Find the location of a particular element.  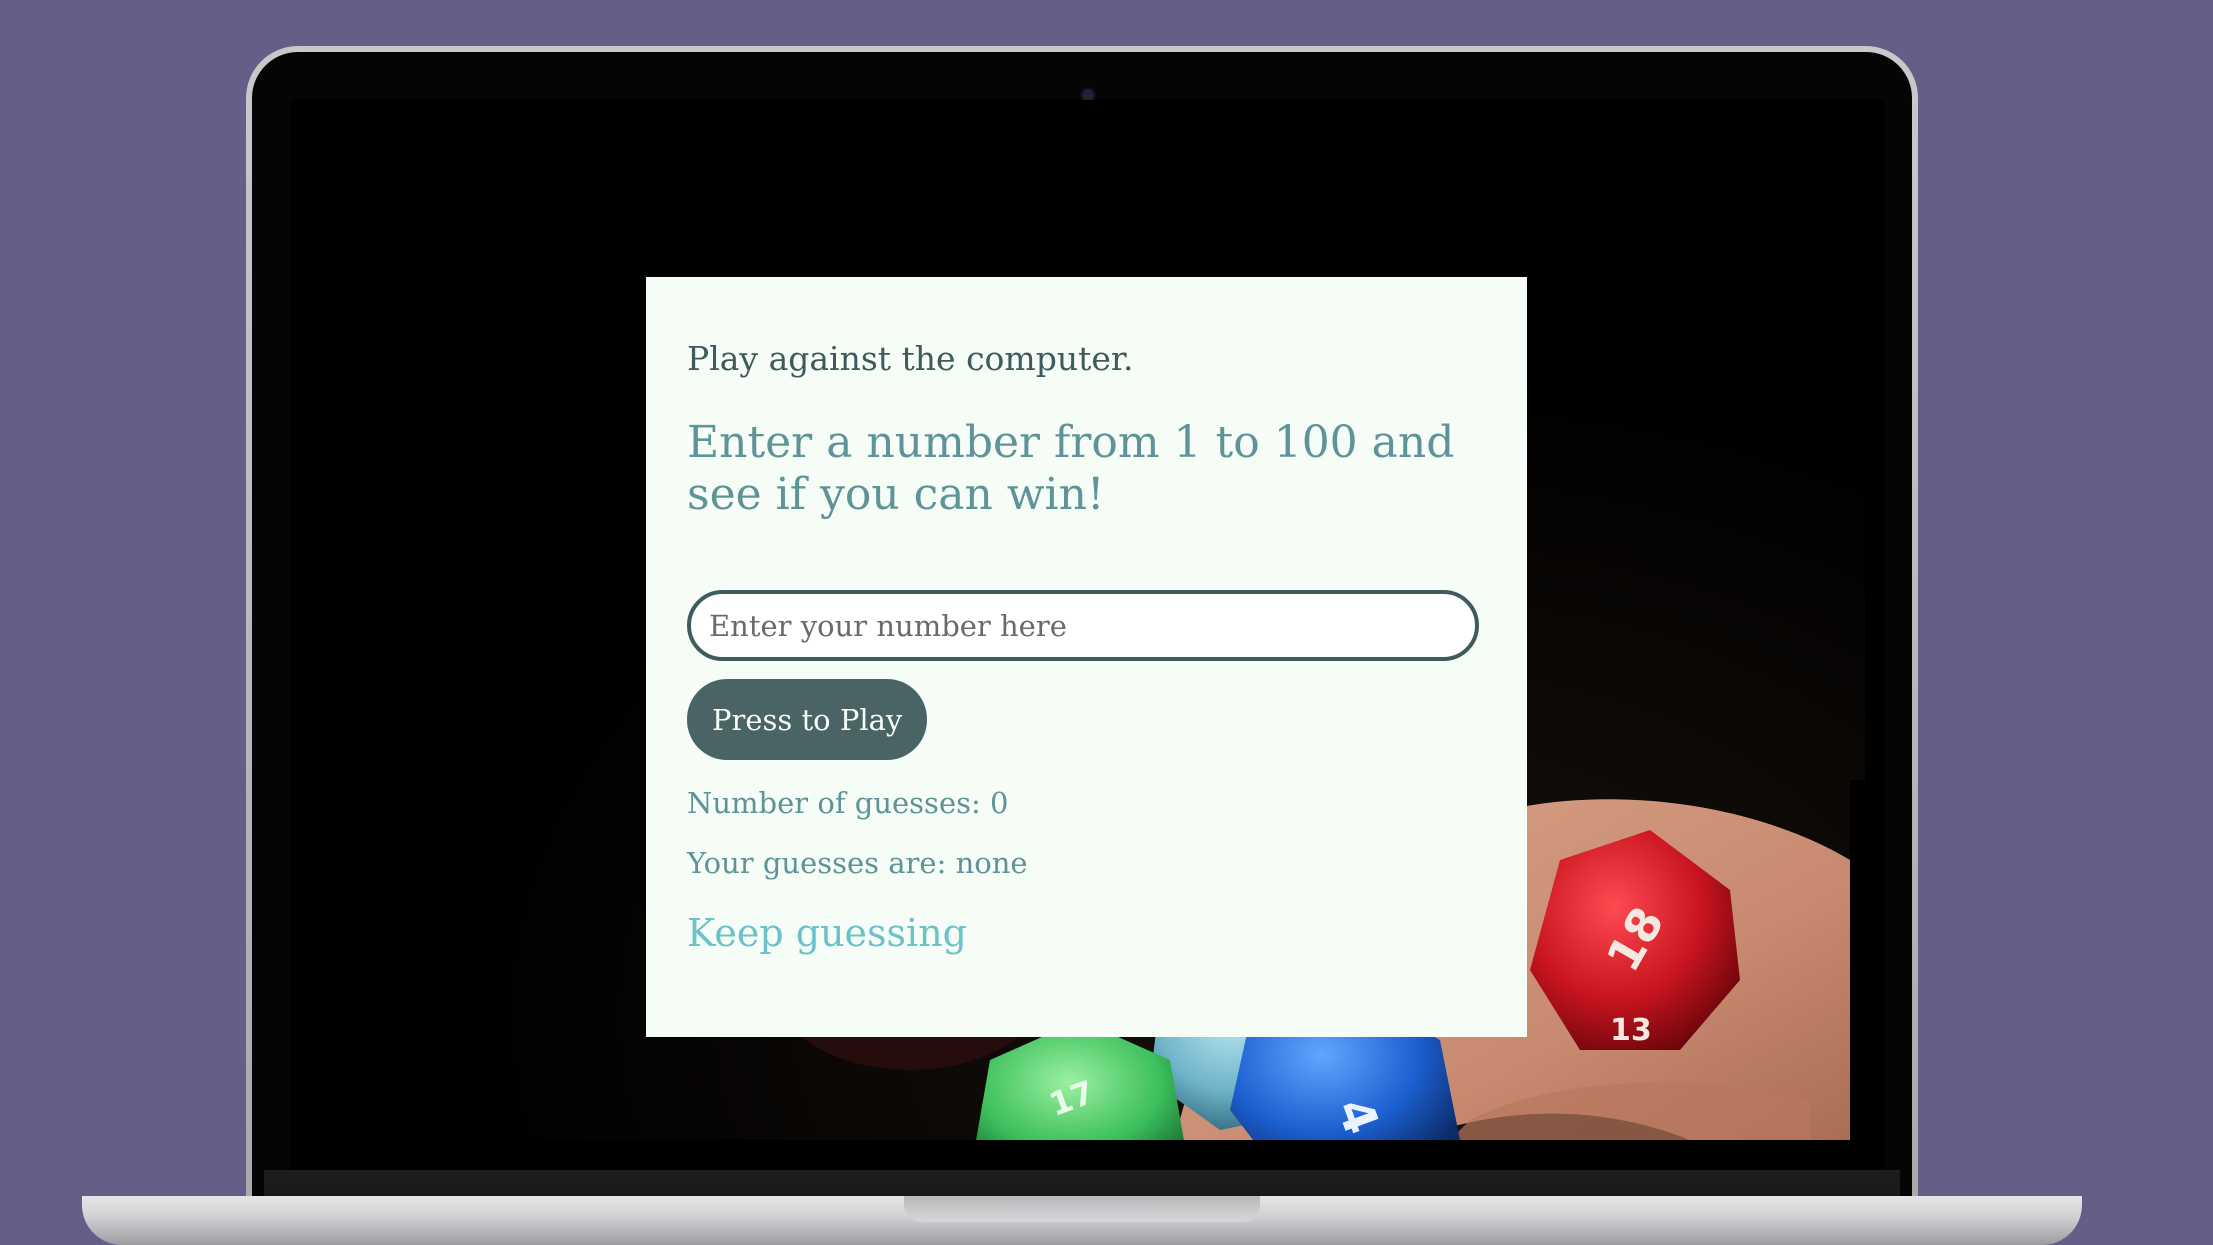

laptop-base is located at coordinates (1082, 1220).